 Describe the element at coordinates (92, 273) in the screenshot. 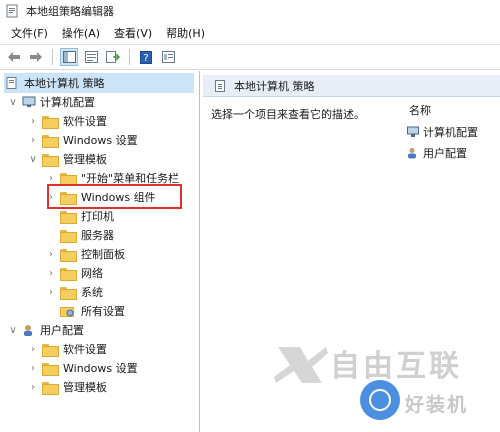

I see `tree-label: 网络` at that location.